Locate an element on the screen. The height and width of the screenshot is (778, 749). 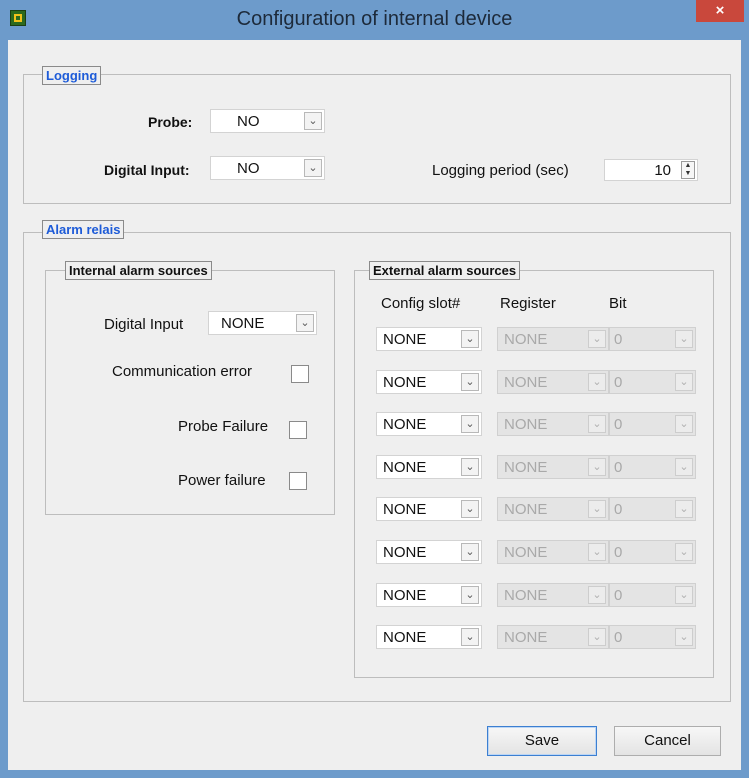
probe-dropdown: NO ⌄ is located at coordinates (267, 121).